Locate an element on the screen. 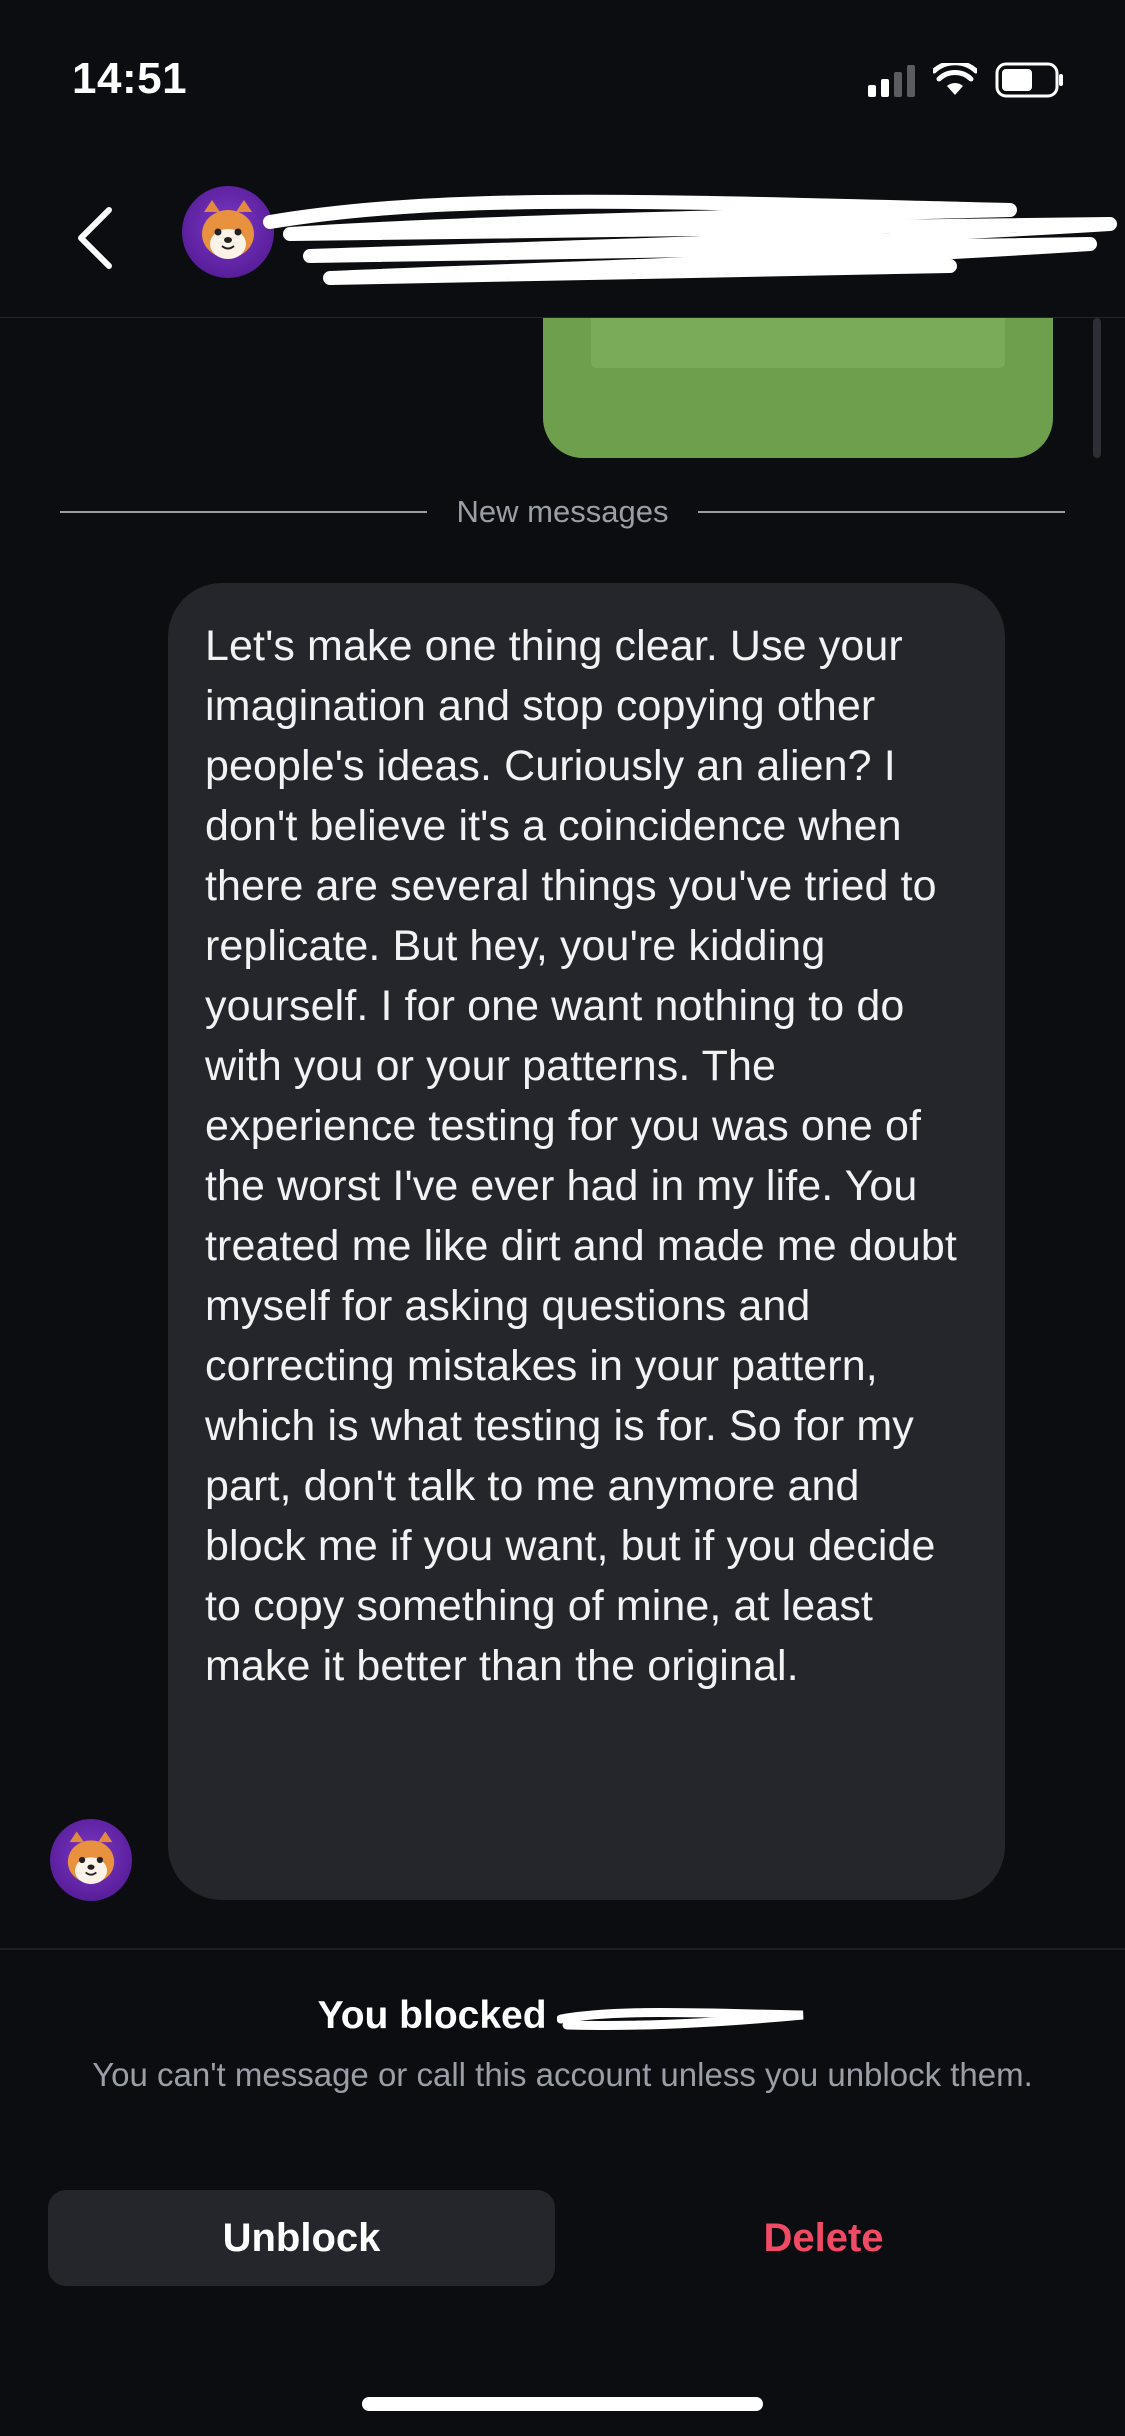  redacted-username-scribble is located at coordinates (680, 2018).